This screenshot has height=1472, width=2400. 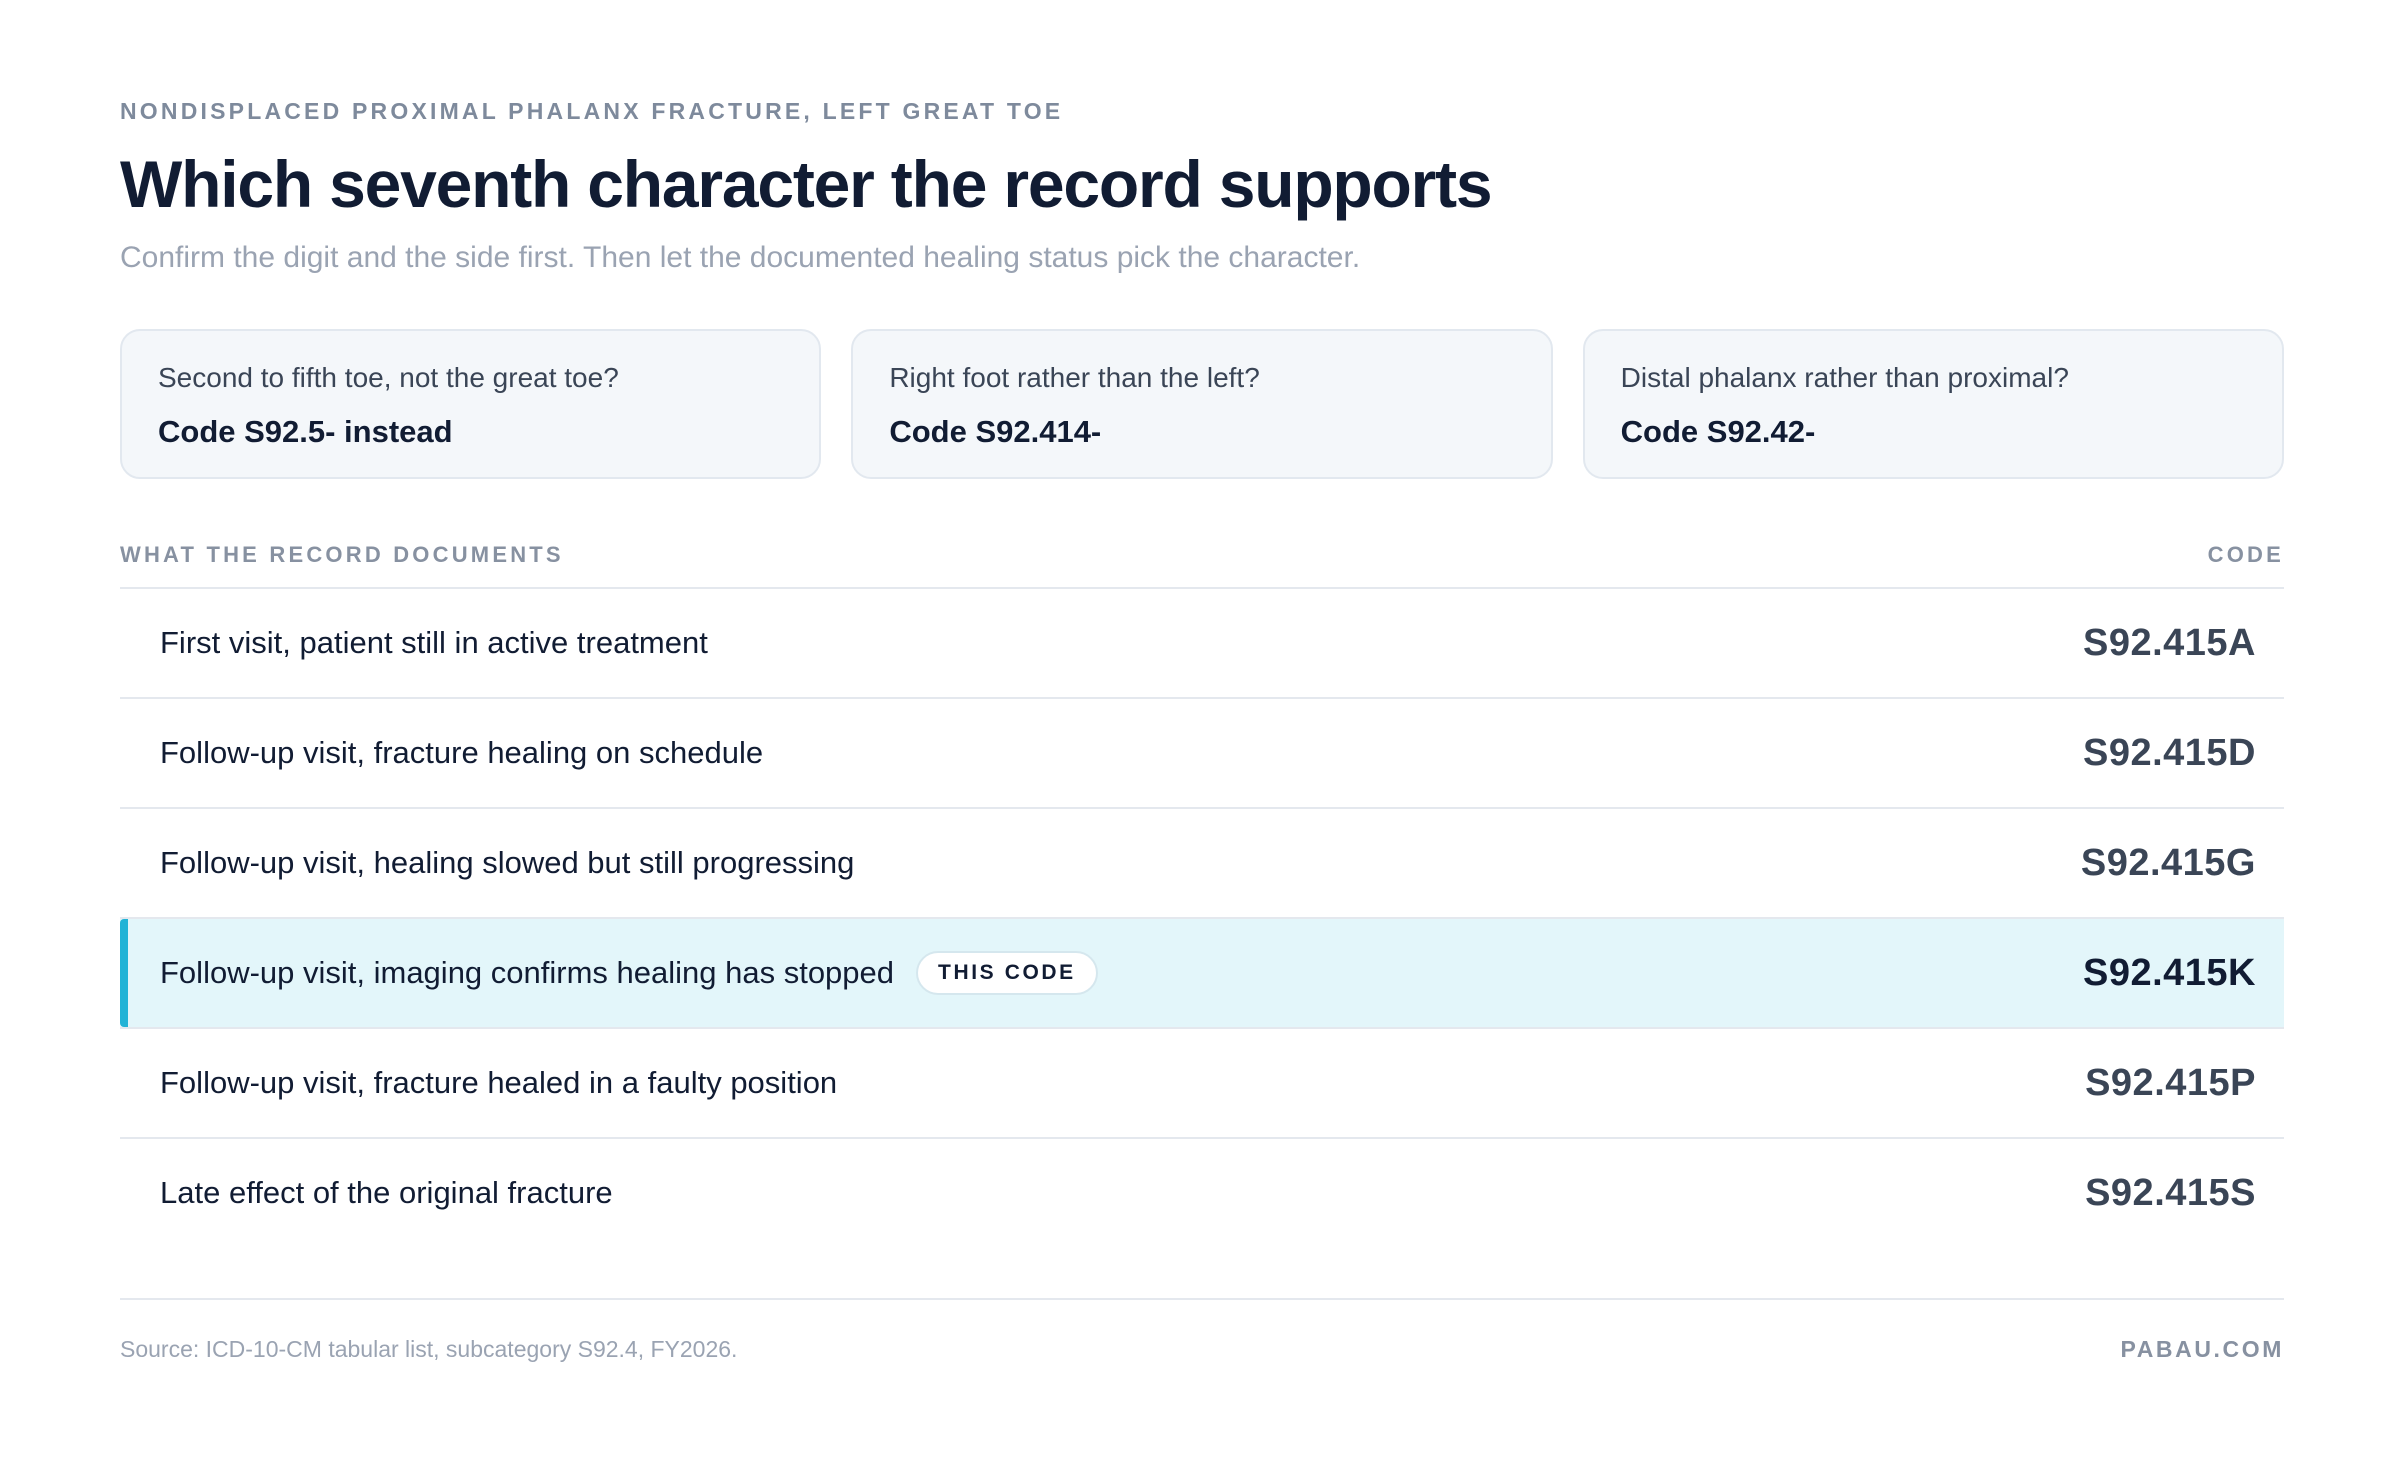 What do you see at coordinates (1007, 973) in the screenshot?
I see `this-code-badge: THIS CODE` at bounding box center [1007, 973].